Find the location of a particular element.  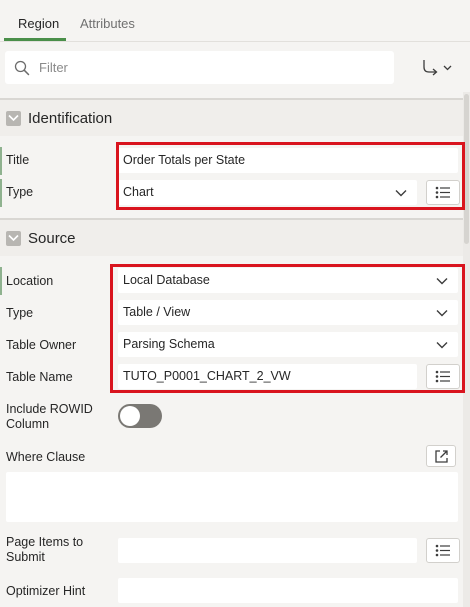

include-rowid-label: Include ROWID Column is located at coordinates (49, 417).